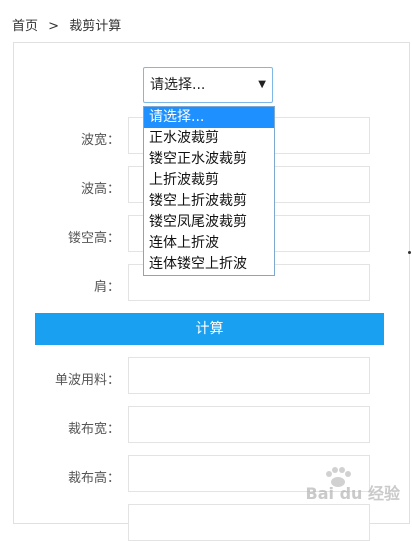  I want to click on dropdown-option: 镂空上折波裁剪, so click(209, 201).